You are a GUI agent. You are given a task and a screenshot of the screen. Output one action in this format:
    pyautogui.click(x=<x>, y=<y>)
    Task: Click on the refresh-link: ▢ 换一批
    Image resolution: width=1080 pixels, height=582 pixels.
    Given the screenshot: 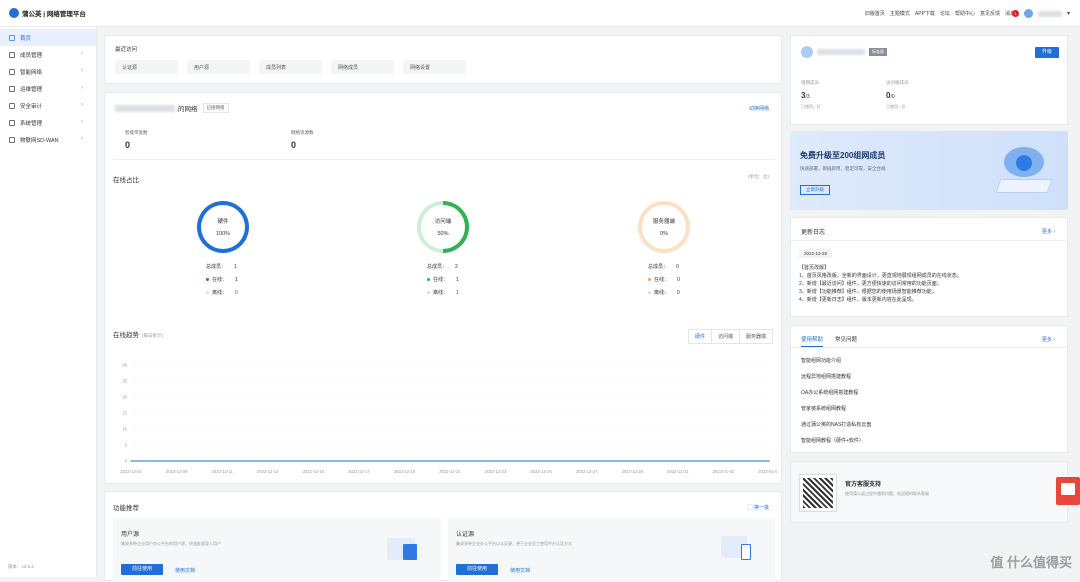 What is the action you would take?
    pyautogui.click(x=758, y=507)
    